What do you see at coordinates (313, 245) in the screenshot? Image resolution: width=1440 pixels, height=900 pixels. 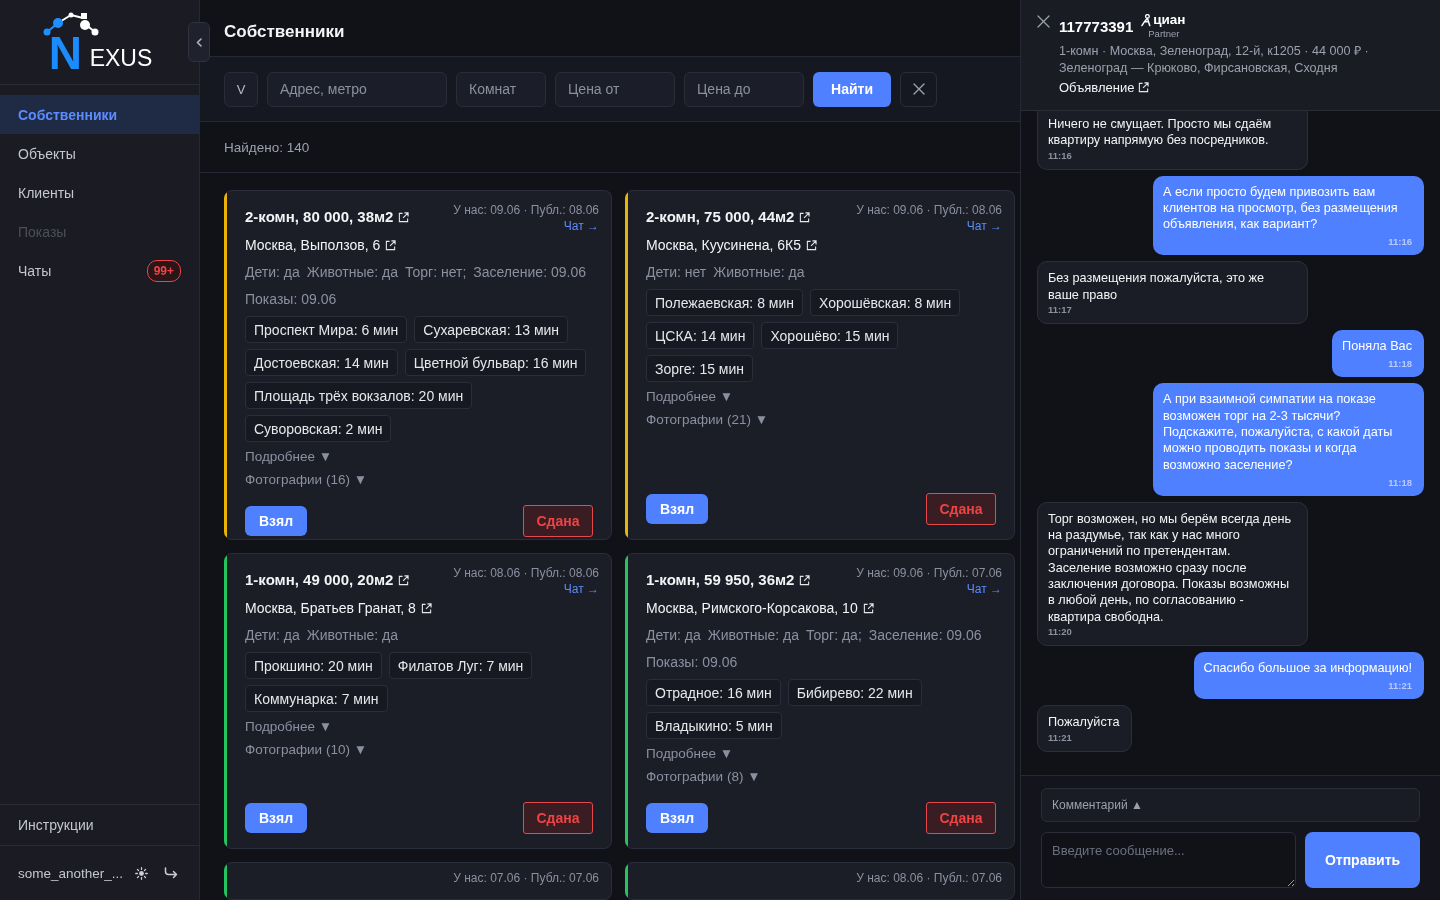 I see `listing-address: Москва, Выползов, 6` at bounding box center [313, 245].